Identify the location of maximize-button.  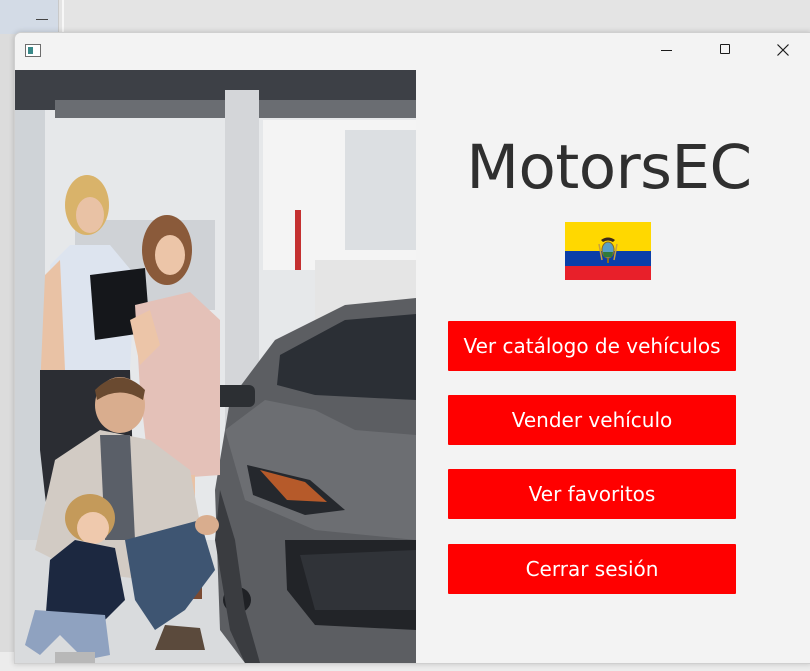
(725, 51).